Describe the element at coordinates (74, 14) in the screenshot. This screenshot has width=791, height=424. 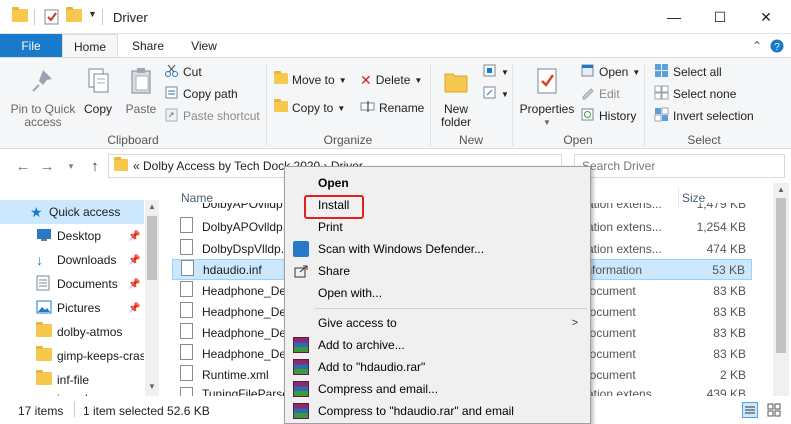
I see `new-folder-quick-icon` at that location.